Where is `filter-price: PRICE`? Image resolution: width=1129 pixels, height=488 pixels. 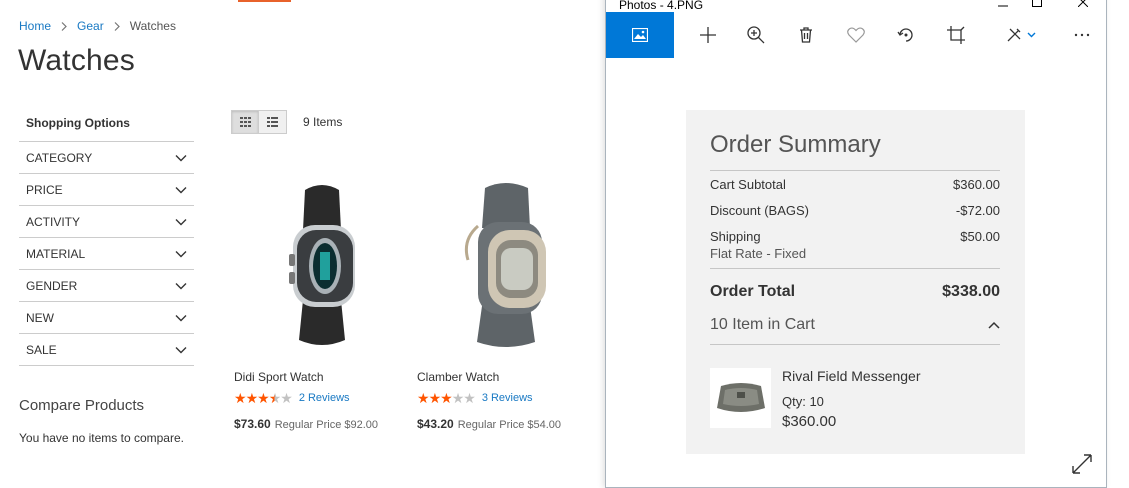
filter-price: PRICE is located at coordinates (106, 190).